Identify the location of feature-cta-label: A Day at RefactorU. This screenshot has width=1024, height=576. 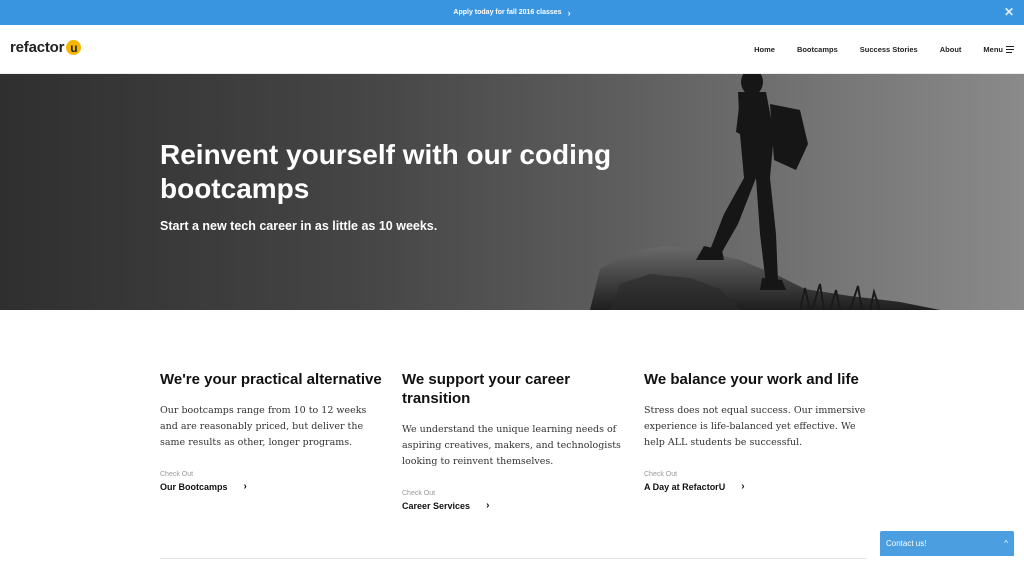
(685, 486).